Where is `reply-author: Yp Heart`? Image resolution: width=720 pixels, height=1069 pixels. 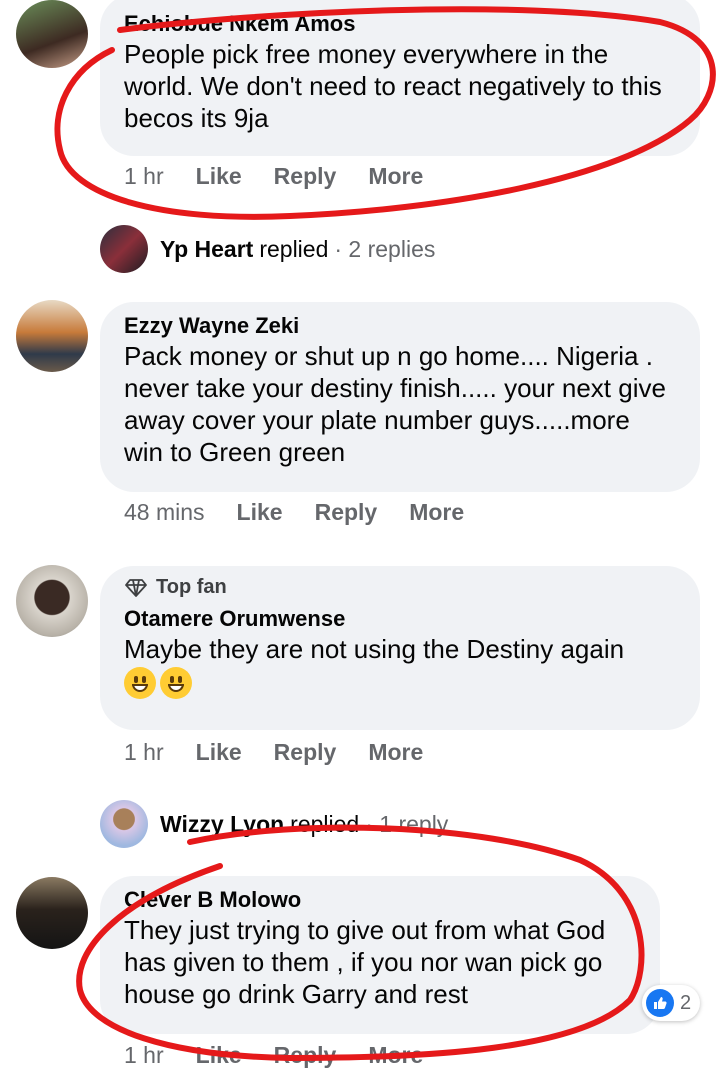 reply-author: Yp Heart is located at coordinates (206, 249).